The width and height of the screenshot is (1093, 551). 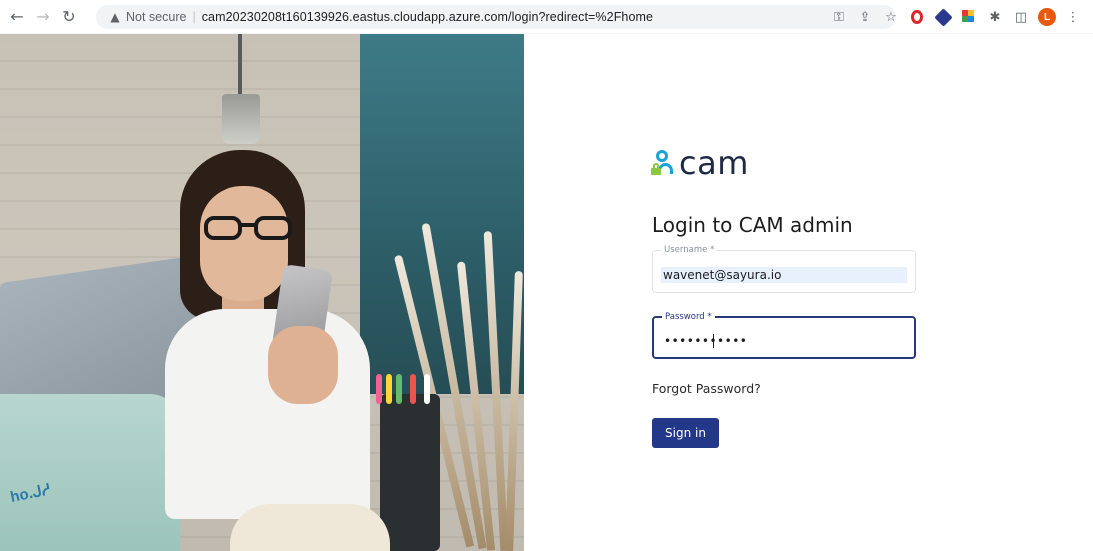 I want to click on brand-name: cam, so click(x=714, y=163).